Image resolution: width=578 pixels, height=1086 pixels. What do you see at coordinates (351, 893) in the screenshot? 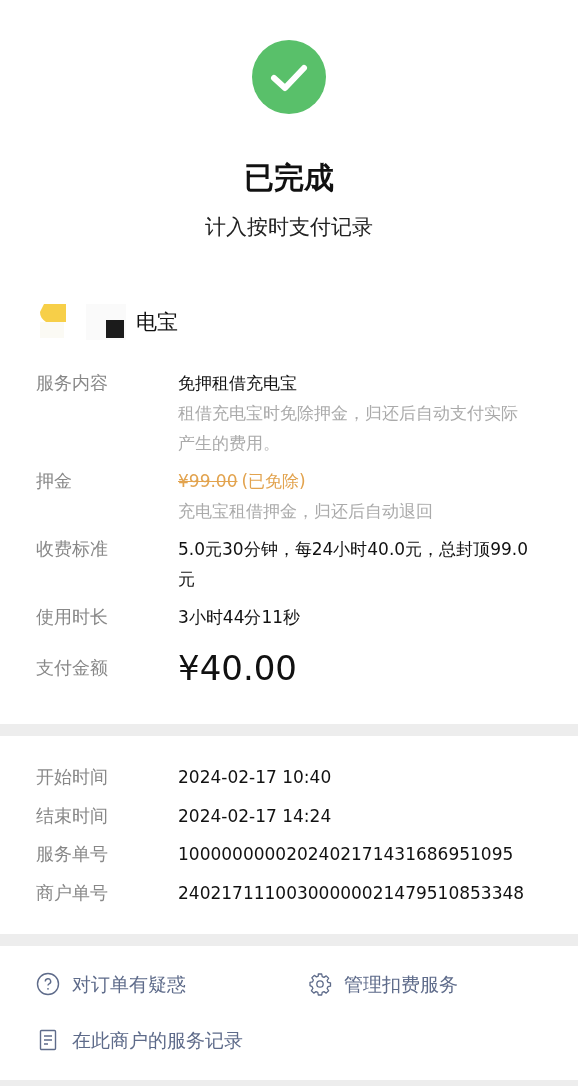
I see `time-value: 24021711100300000021479510853348` at bounding box center [351, 893].